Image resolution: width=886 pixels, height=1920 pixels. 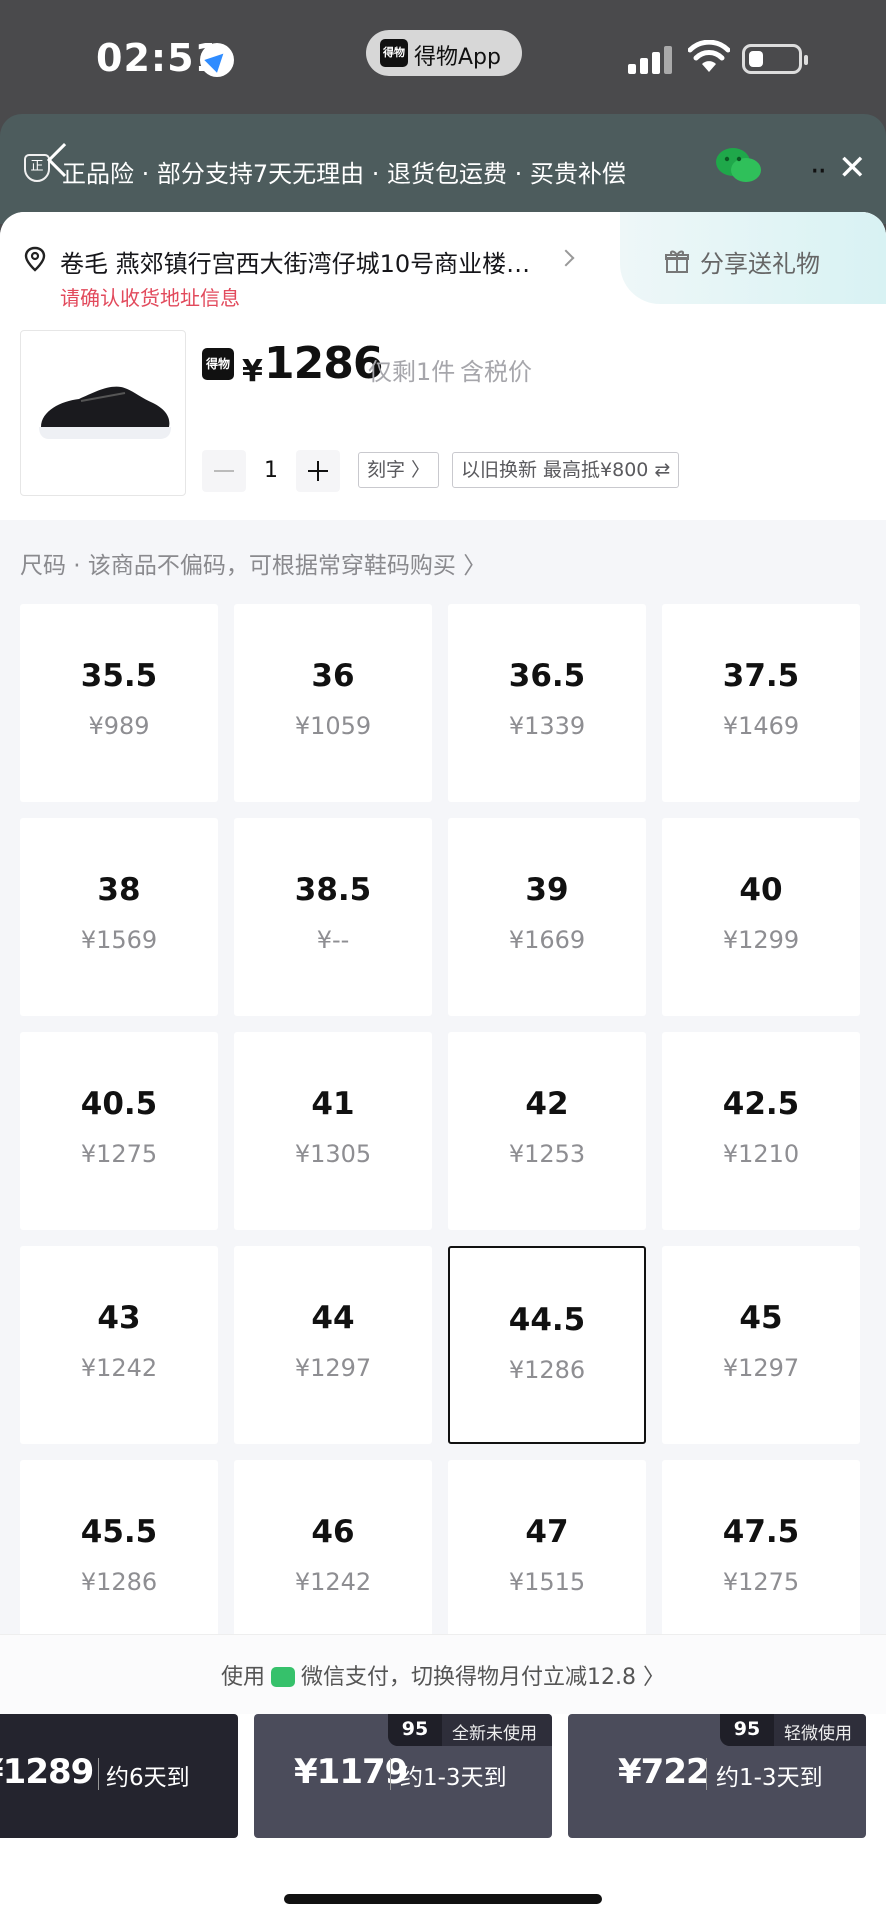 I want to click on payment-prefix: 使用, so click(x=243, y=1677).